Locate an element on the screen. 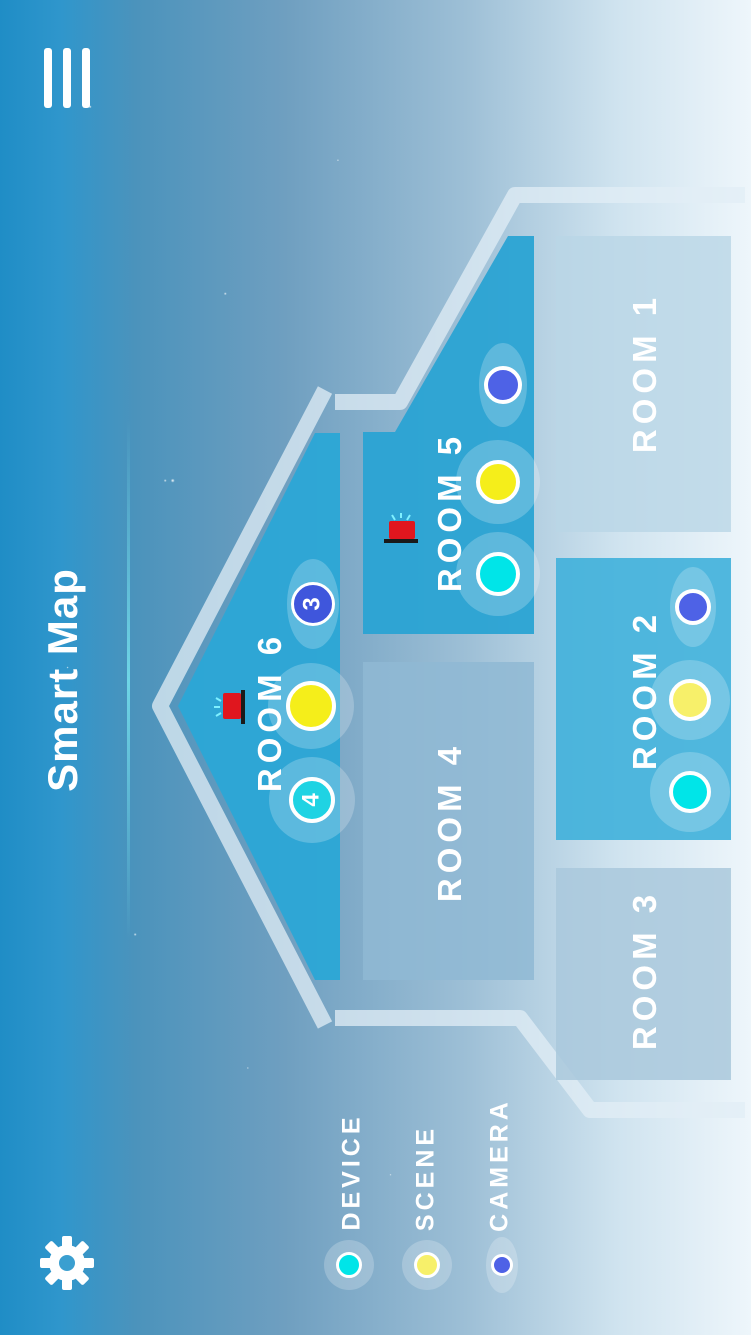  legend-scene-dot is located at coordinates (427, 1265).